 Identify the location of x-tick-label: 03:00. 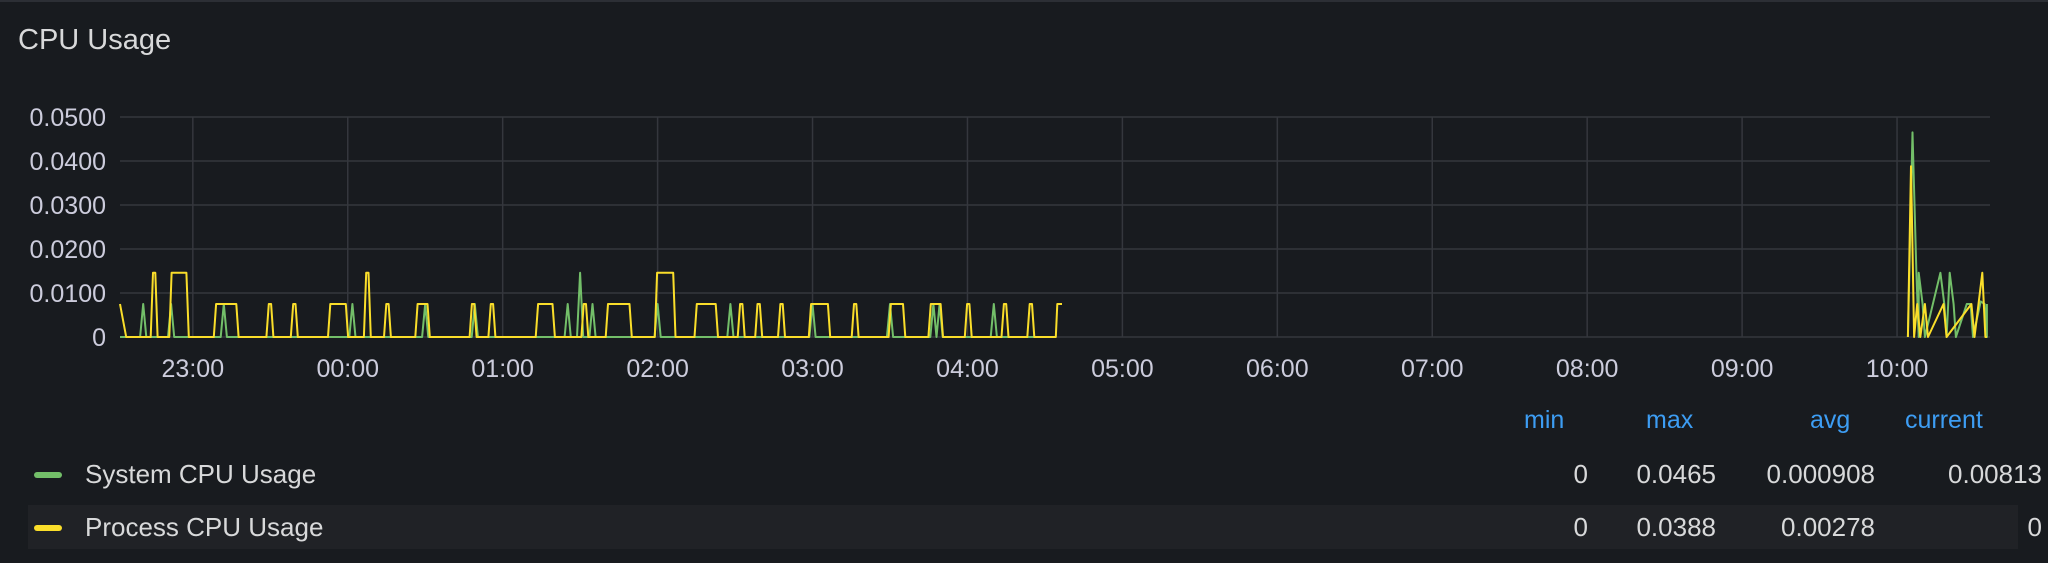
(812, 368).